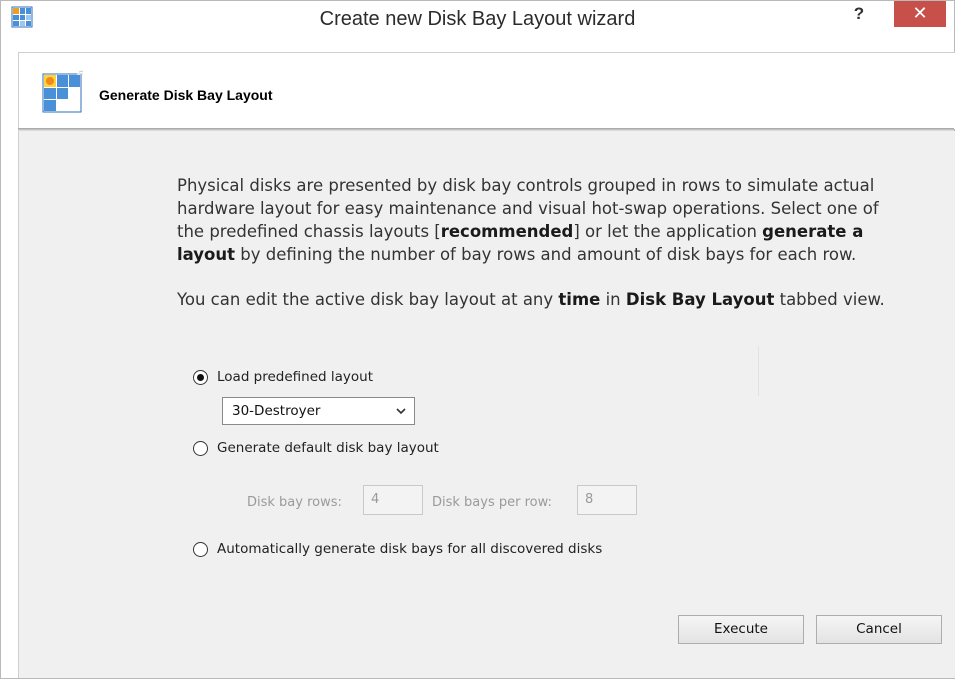 The image size is (955, 679). Describe the element at coordinates (829, 299) in the screenshot. I see `hint-text: tabbed view.` at that location.